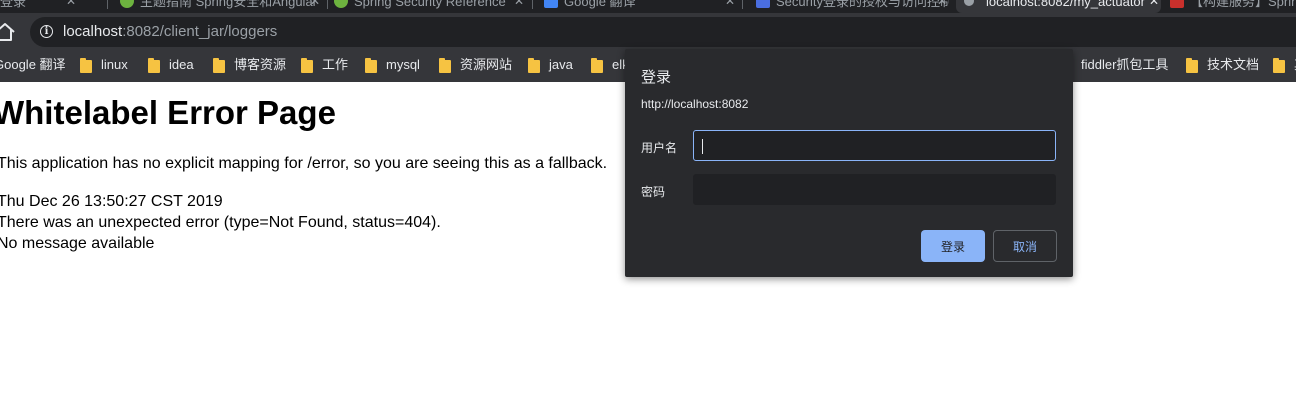  What do you see at coordinates (1065, 4) in the screenshot?
I see `tab-title: localhost:8082/my_actuator` at bounding box center [1065, 4].